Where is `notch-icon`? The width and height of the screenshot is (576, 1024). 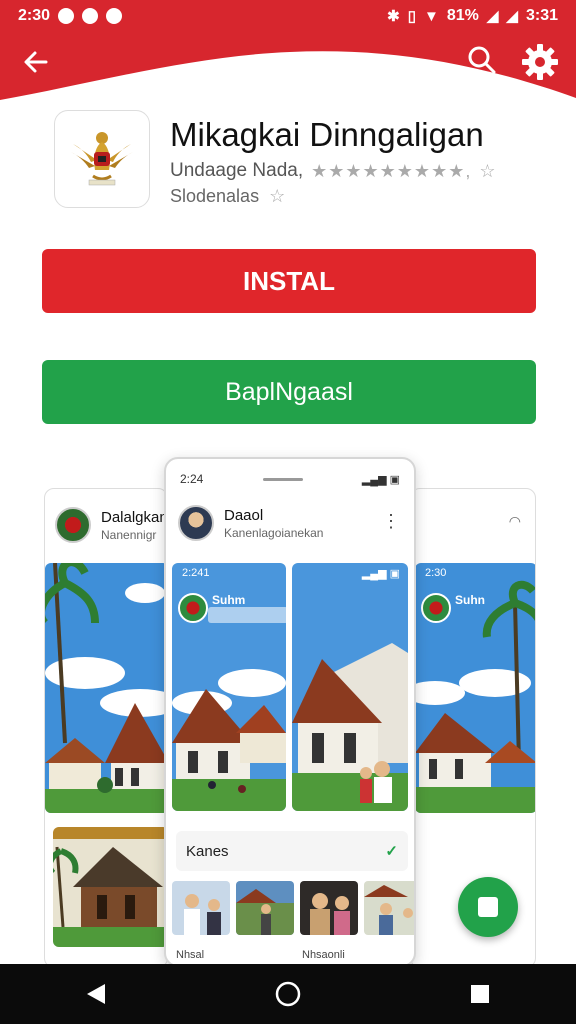
notch-icon is located at coordinates (282, 479).